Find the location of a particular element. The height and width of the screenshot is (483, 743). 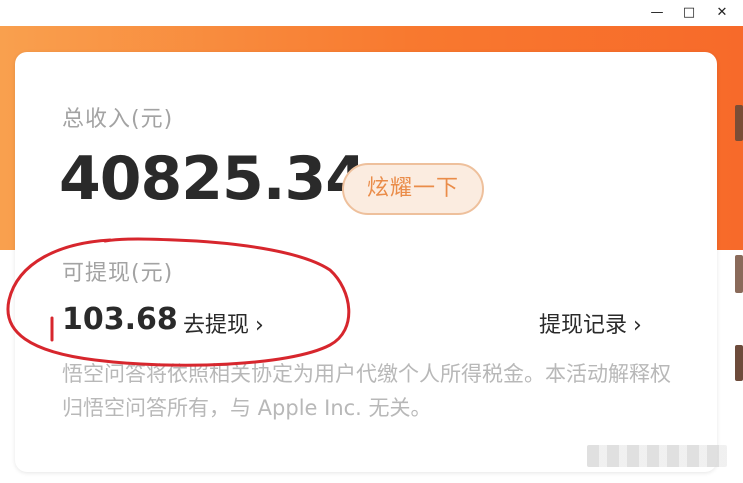

watermark is located at coordinates (657, 456).